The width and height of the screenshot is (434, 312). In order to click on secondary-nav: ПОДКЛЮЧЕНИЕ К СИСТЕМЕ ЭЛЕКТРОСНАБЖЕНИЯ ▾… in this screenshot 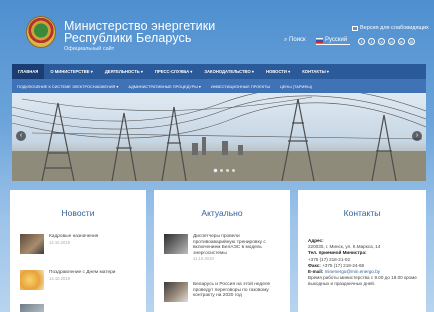, I will do `click(219, 86)`.